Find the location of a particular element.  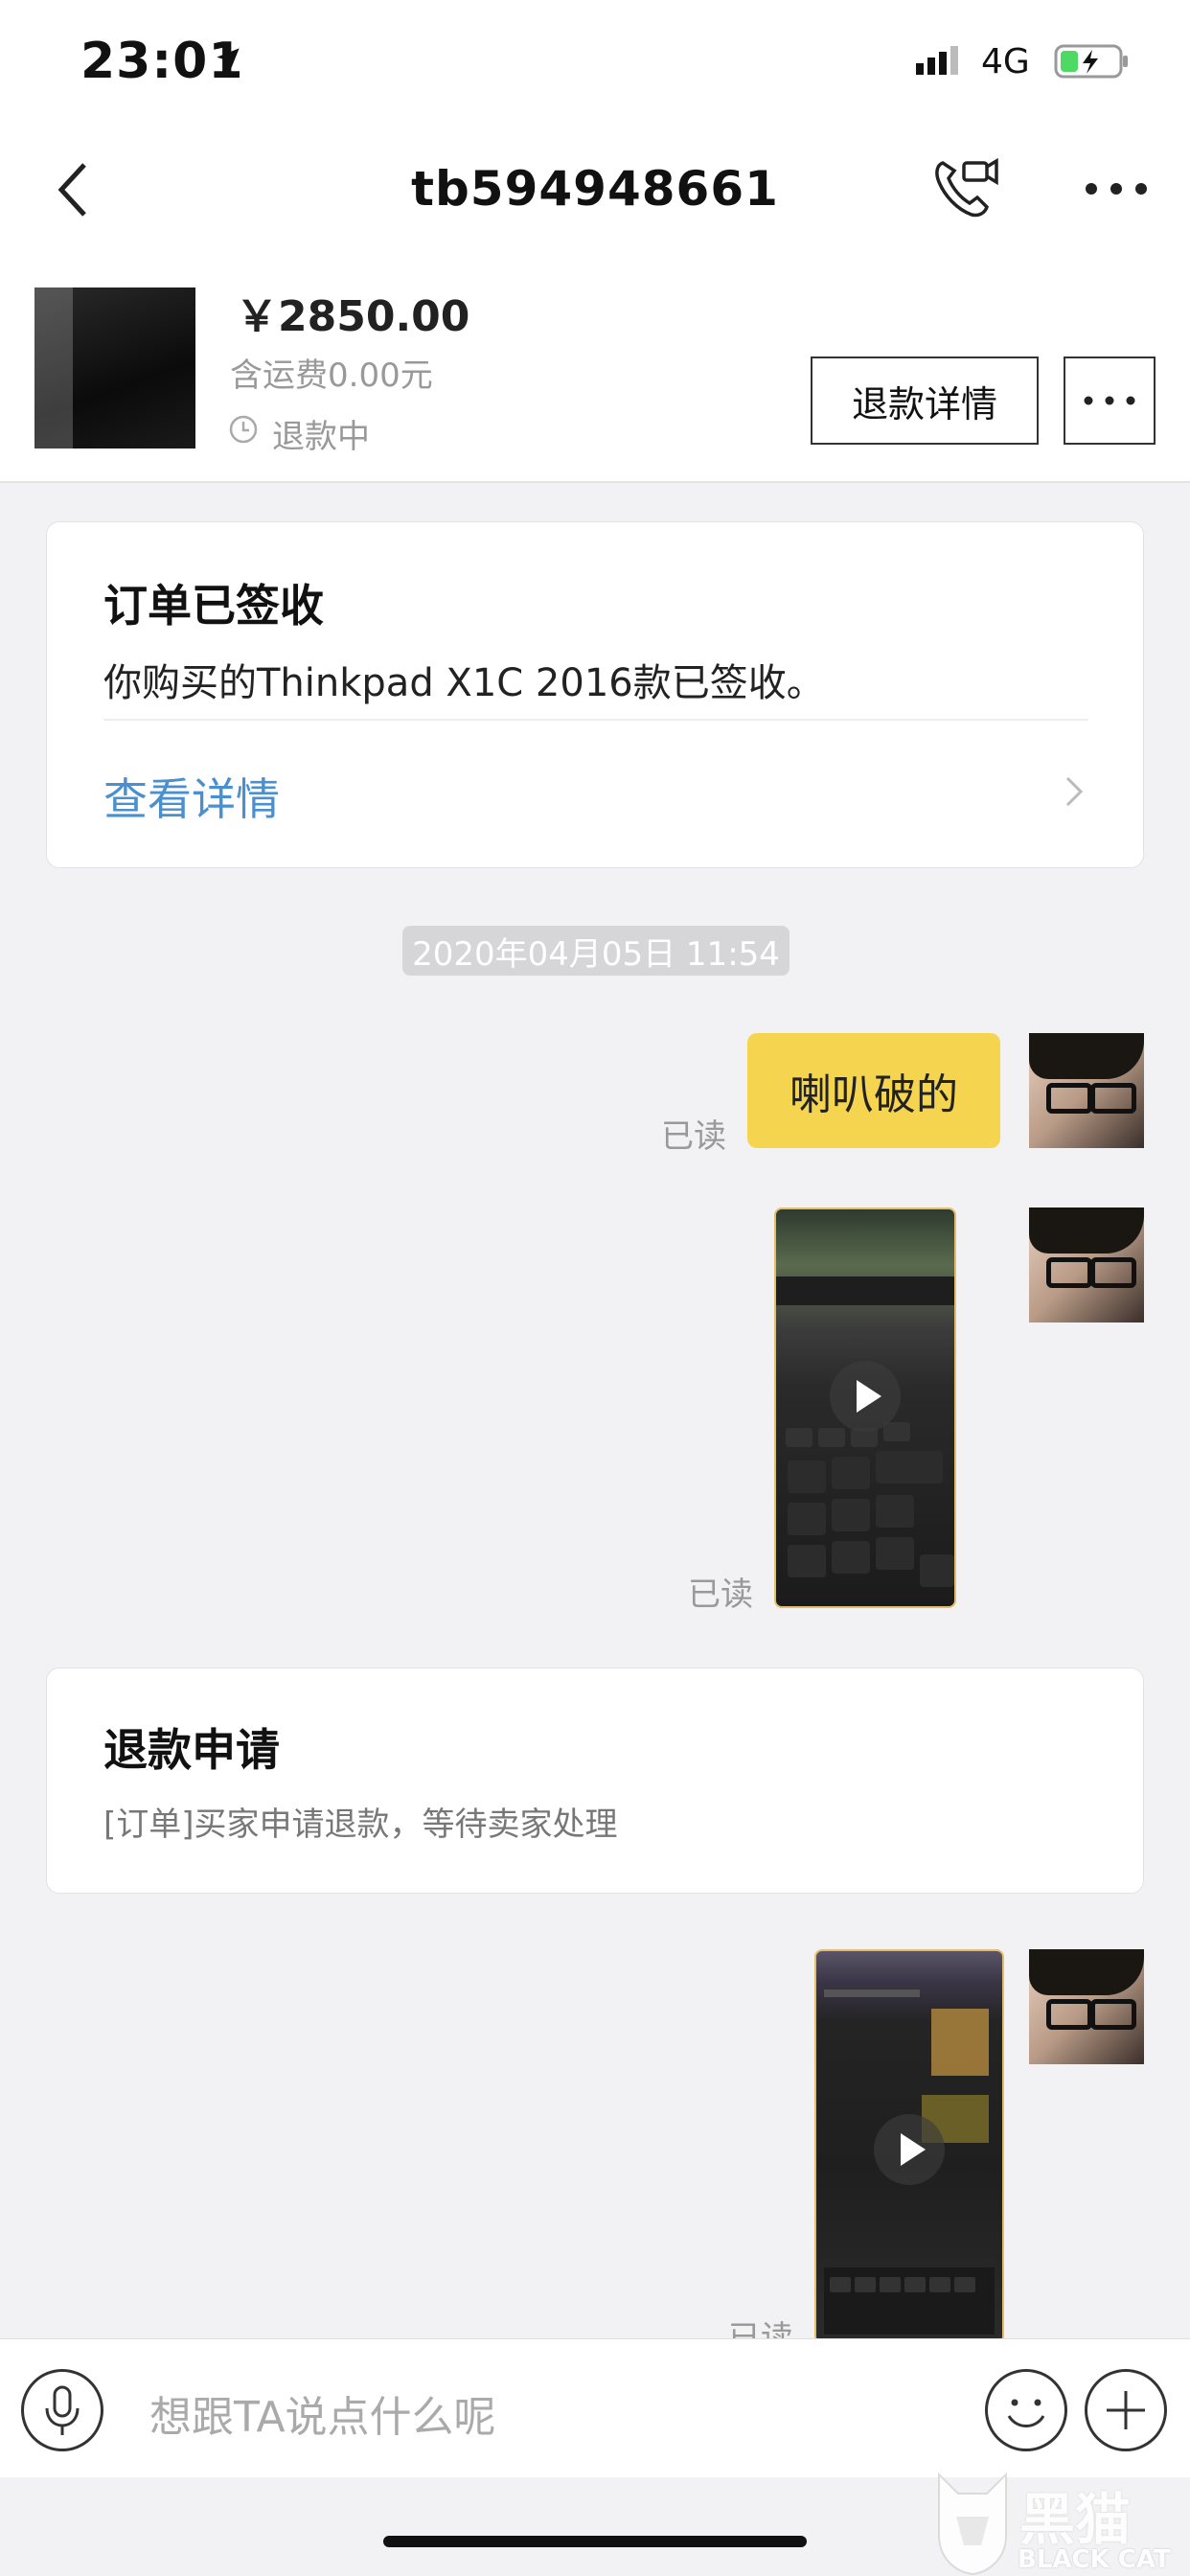

smiley-icon is located at coordinates (1026, 2413).